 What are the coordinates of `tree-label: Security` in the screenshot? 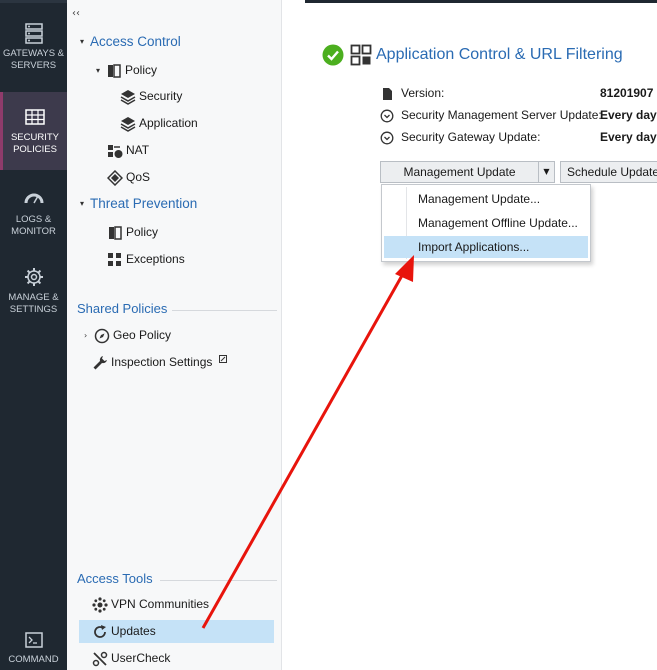 It's located at (161, 96).